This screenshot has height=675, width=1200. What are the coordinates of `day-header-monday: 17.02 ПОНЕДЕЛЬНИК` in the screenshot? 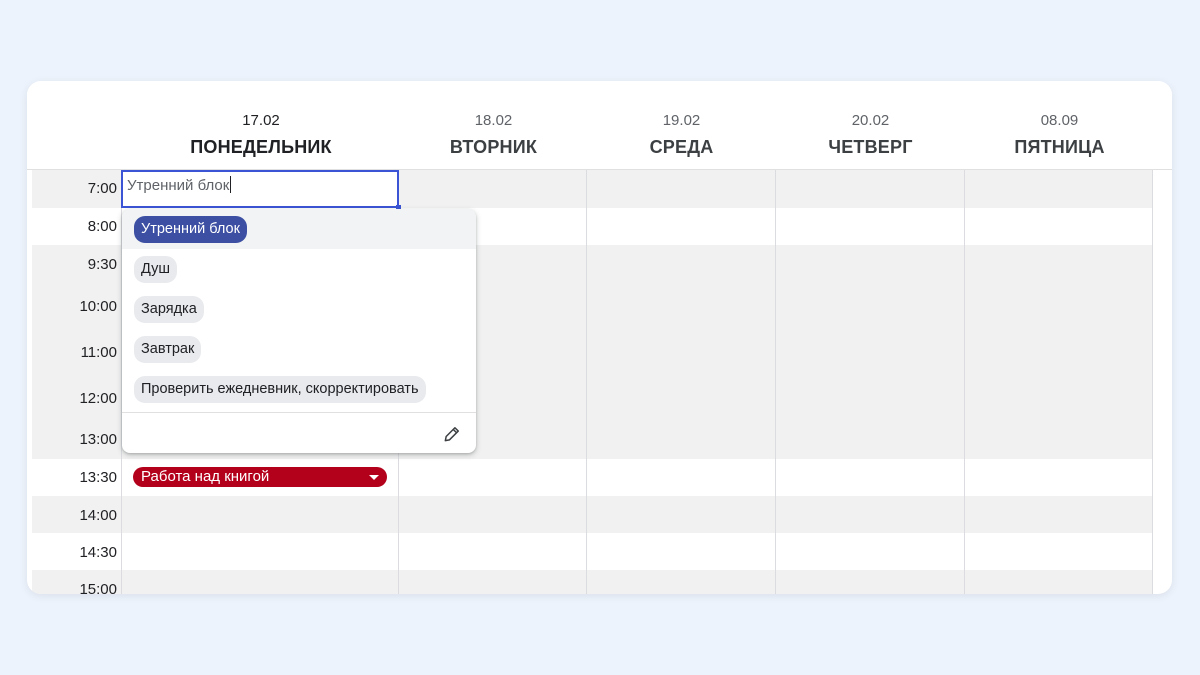 It's located at (261, 125).